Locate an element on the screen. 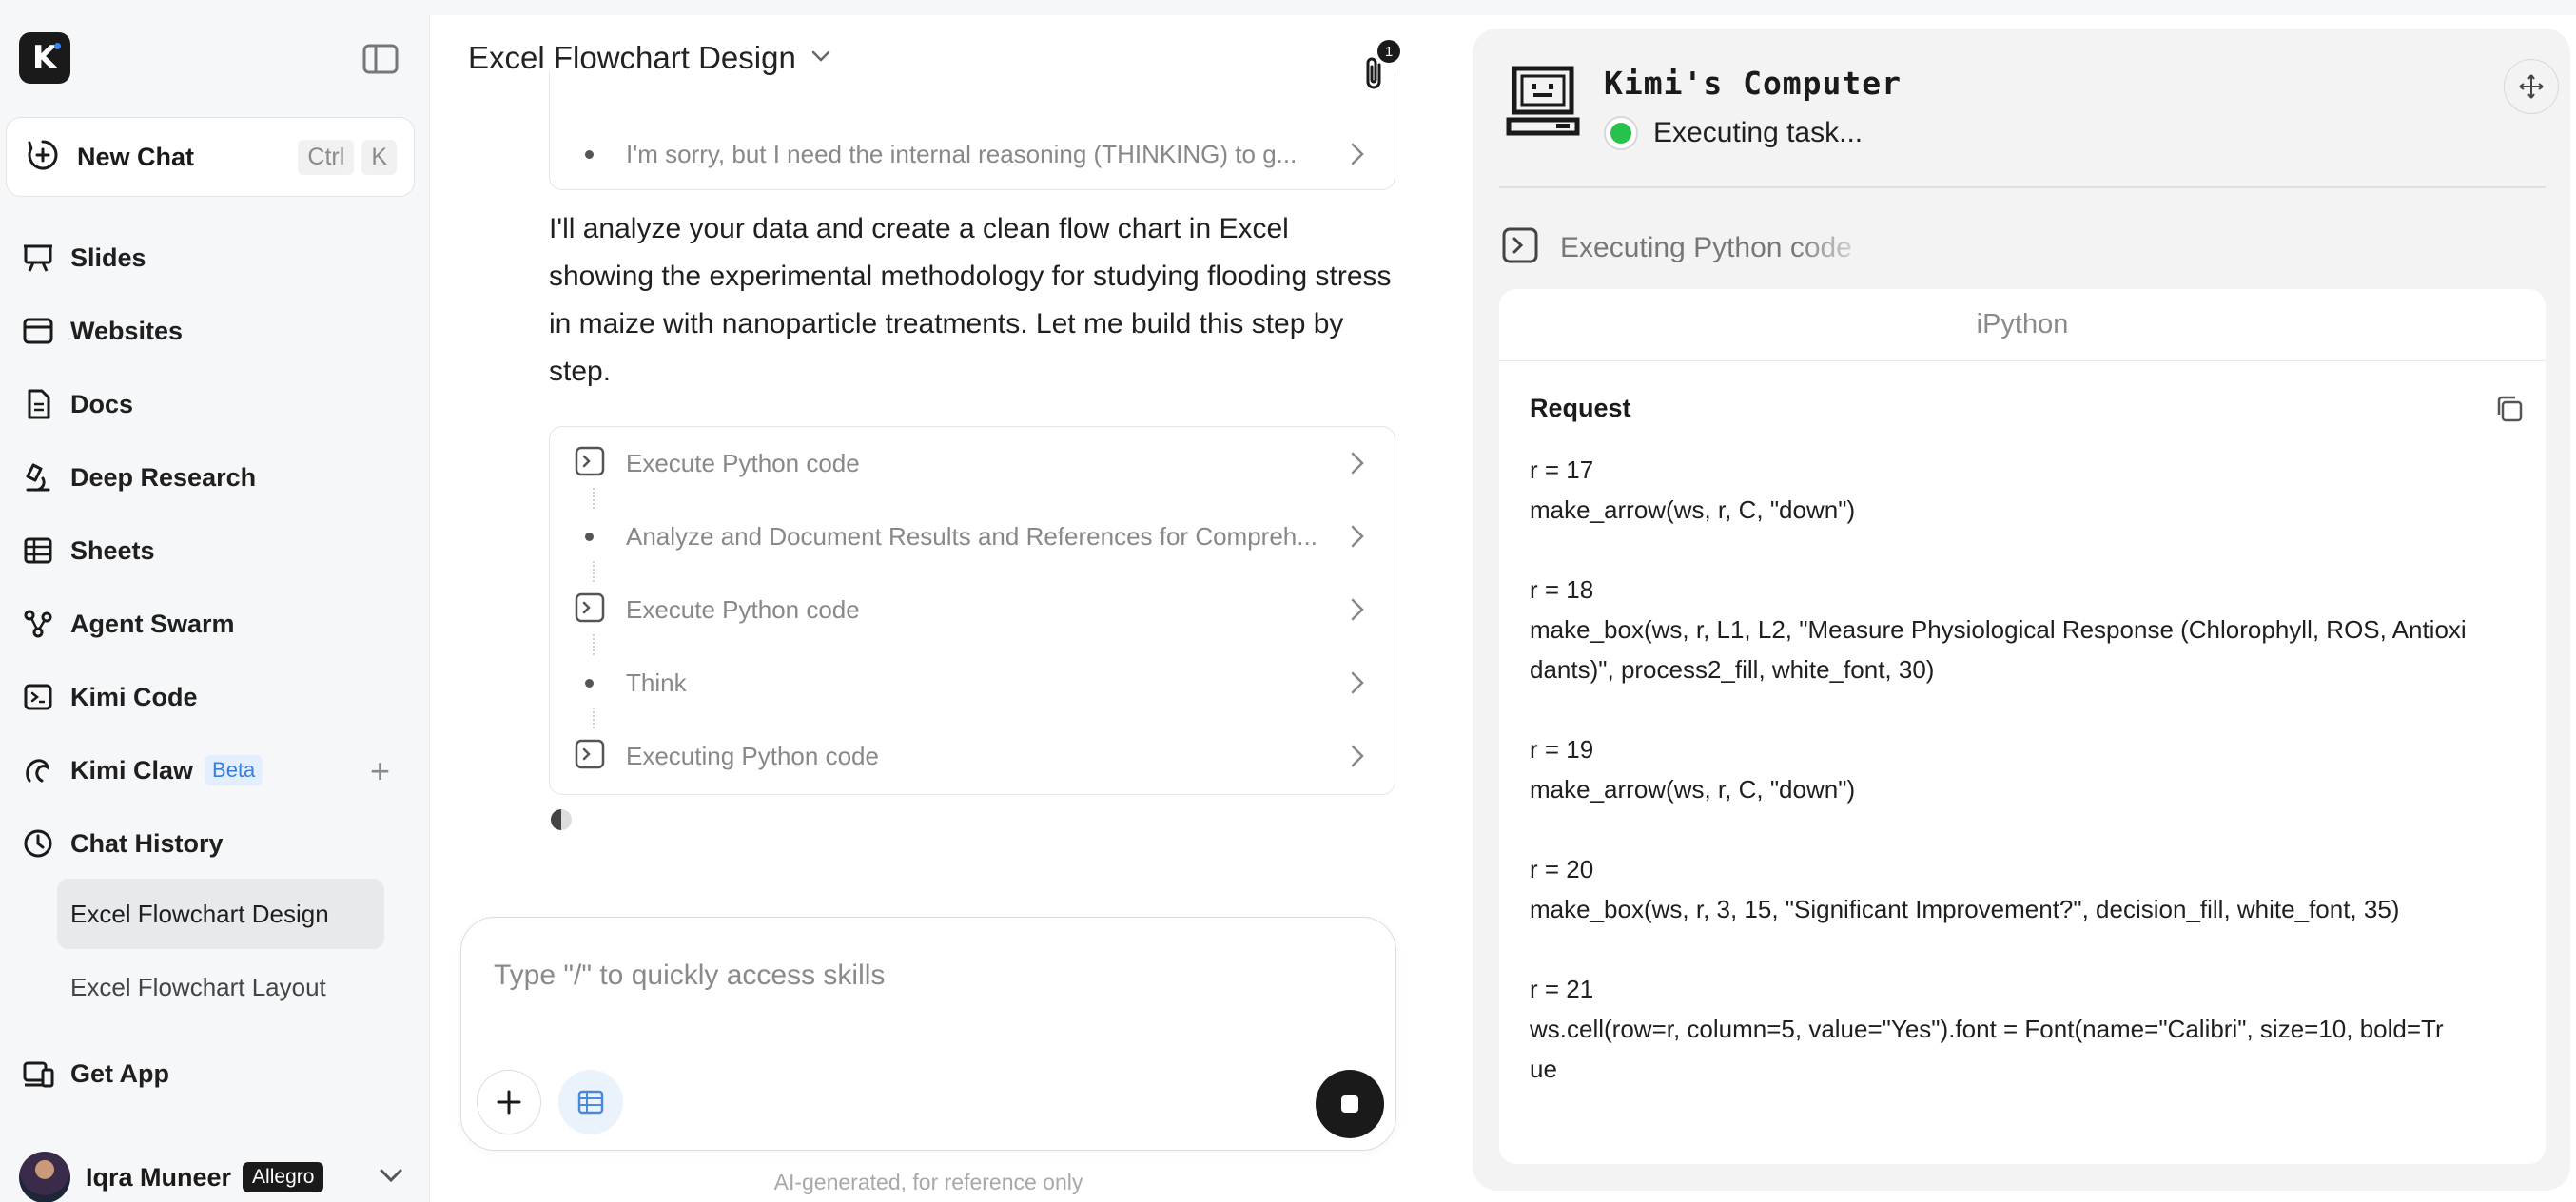  document-icon is located at coordinates (38, 404).